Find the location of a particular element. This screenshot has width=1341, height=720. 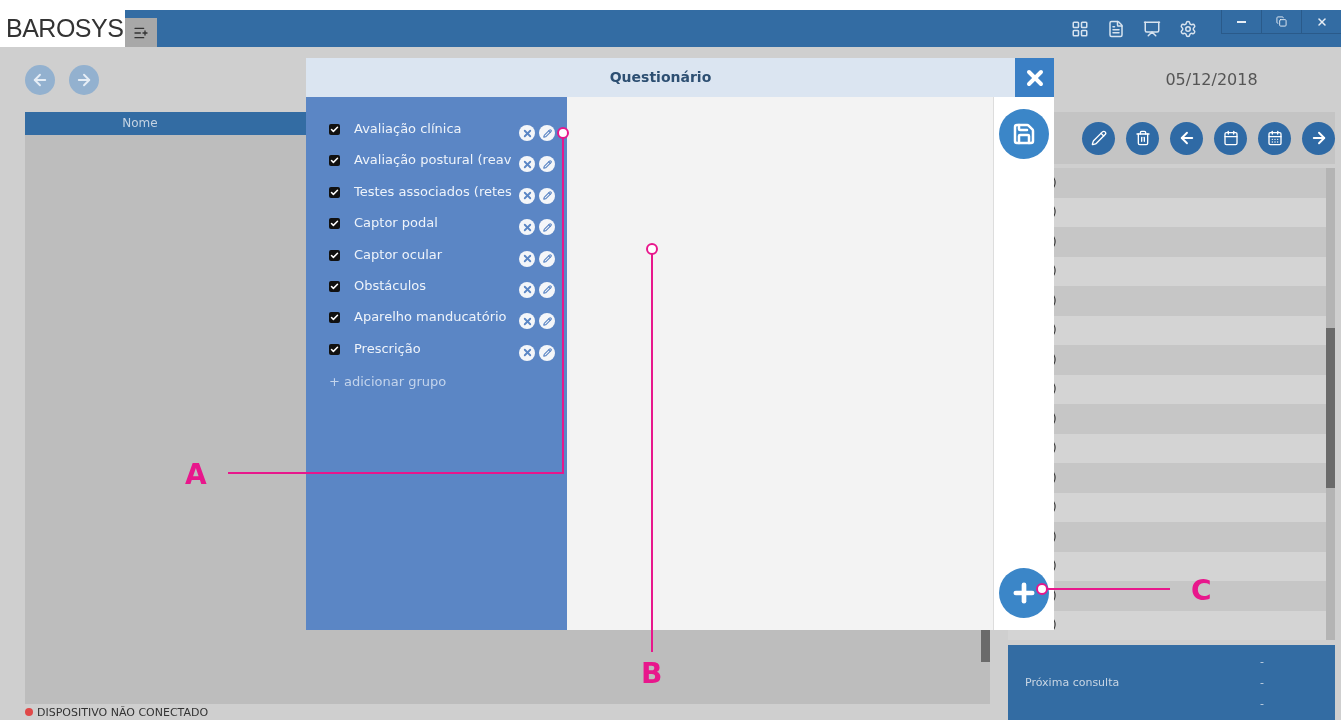

column-header: Nome is located at coordinates (140, 123).